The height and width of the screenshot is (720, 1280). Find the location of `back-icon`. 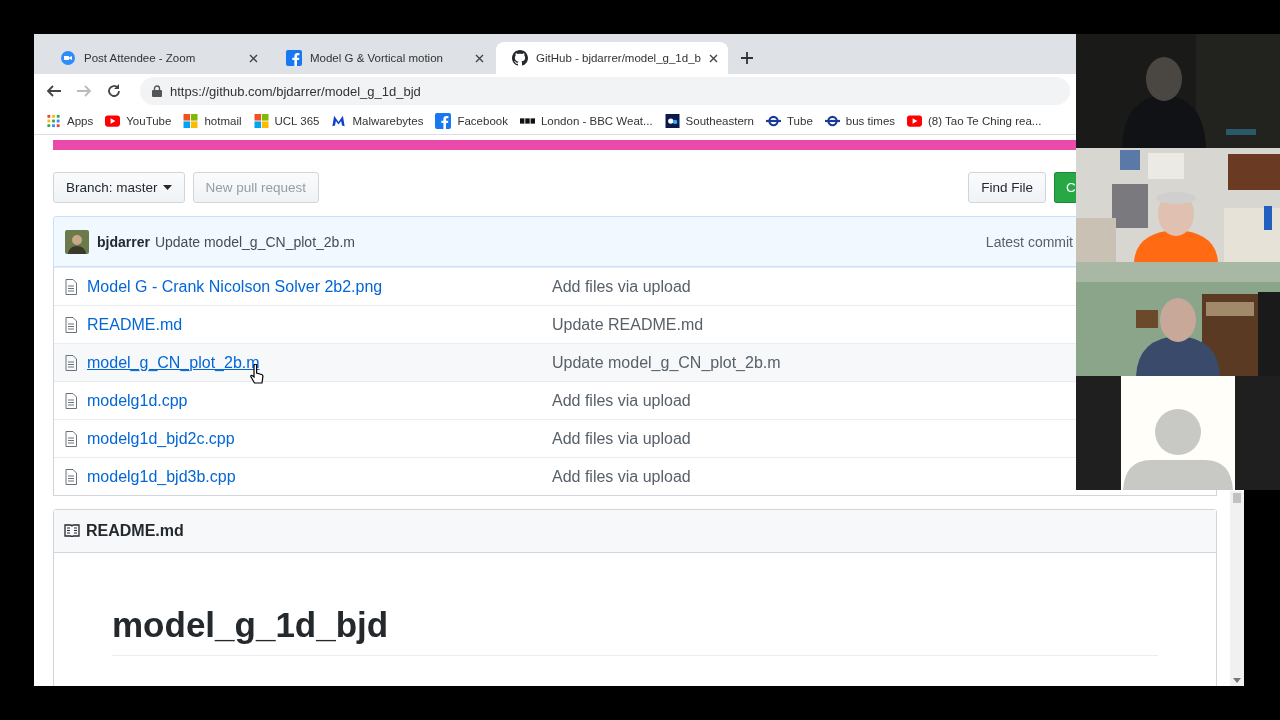

back-icon is located at coordinates (54, 91).